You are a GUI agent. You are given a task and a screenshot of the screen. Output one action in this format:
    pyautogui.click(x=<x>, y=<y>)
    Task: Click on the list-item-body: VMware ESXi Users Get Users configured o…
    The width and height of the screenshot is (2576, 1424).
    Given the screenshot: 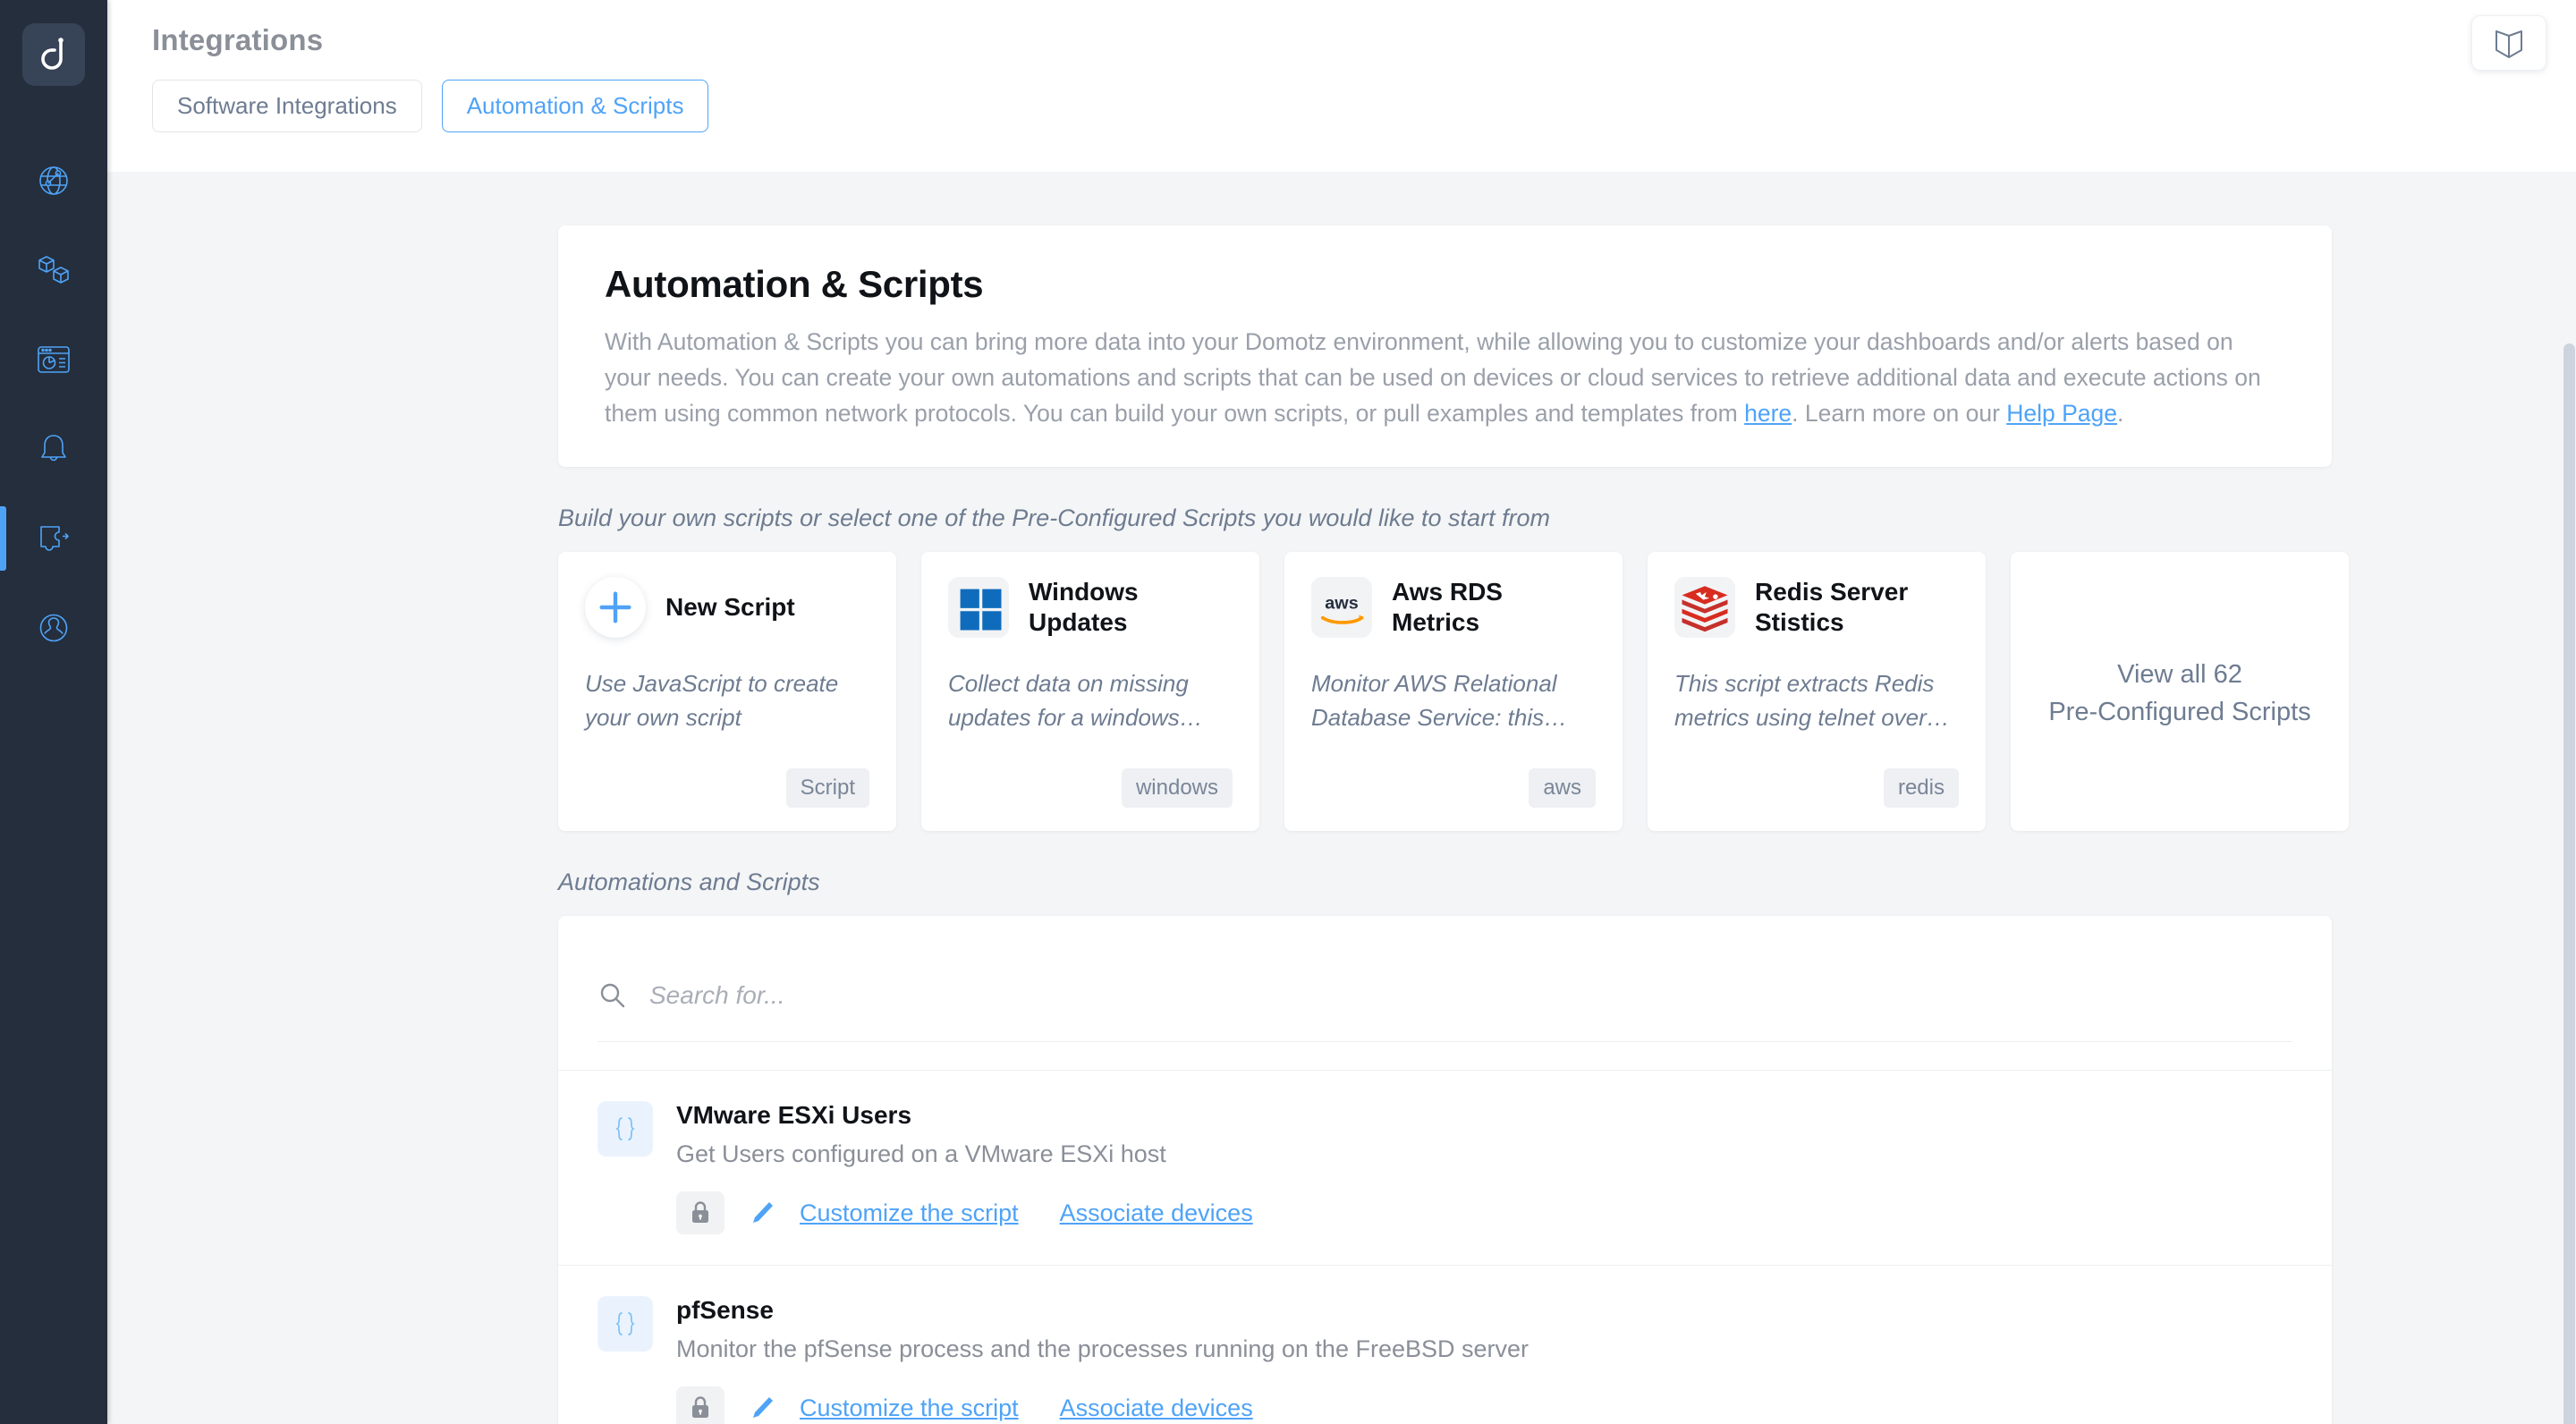 What is the action you would take?
    pyautogui.click(x=1484, y=1167)
    